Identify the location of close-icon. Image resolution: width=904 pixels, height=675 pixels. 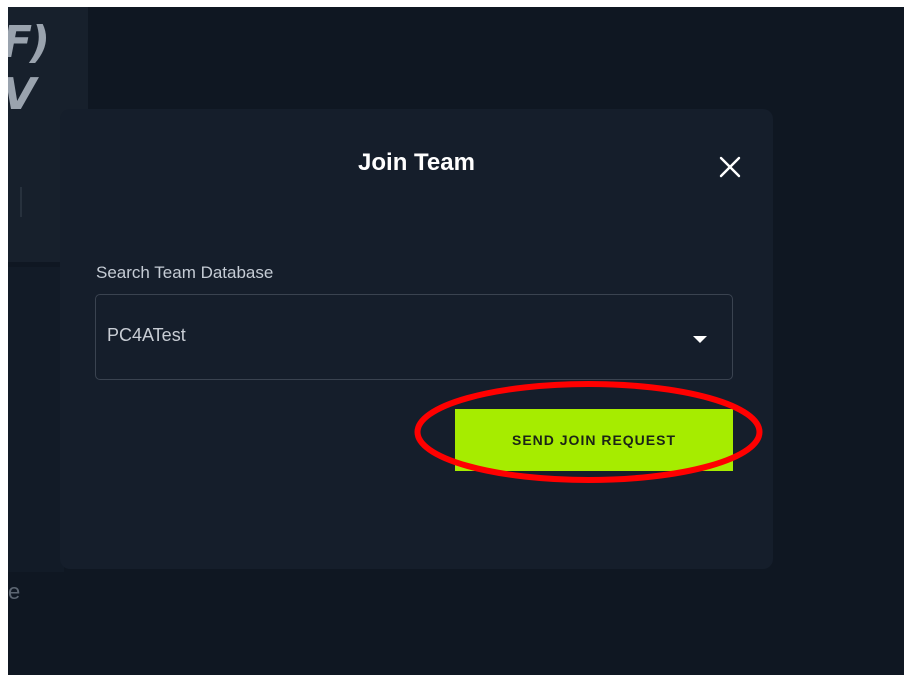
(730, 167).